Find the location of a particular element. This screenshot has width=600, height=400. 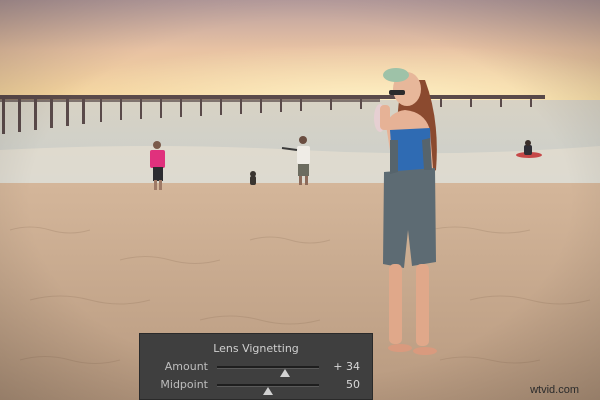

amount-slider-thumb is located at coordinates (285, 373).